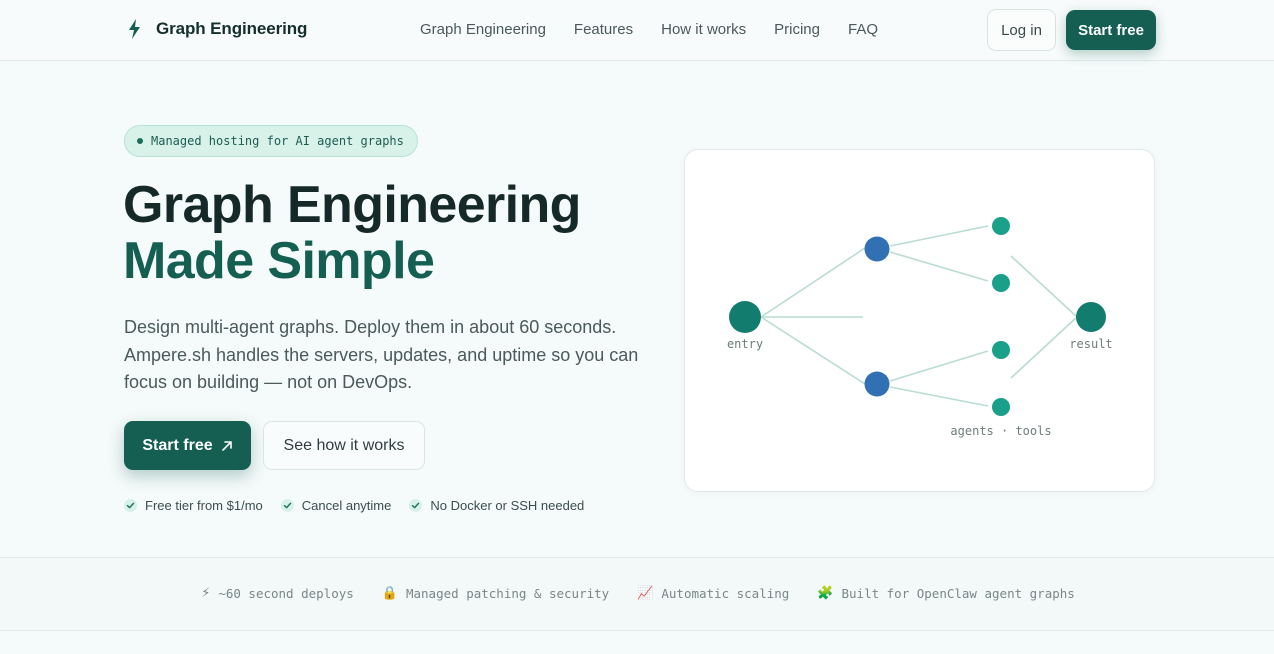  Describe the element at coordinates (958, 593) in the screenshot. I see `feature-label: Built for OpenClaw agent graphs` at that location.